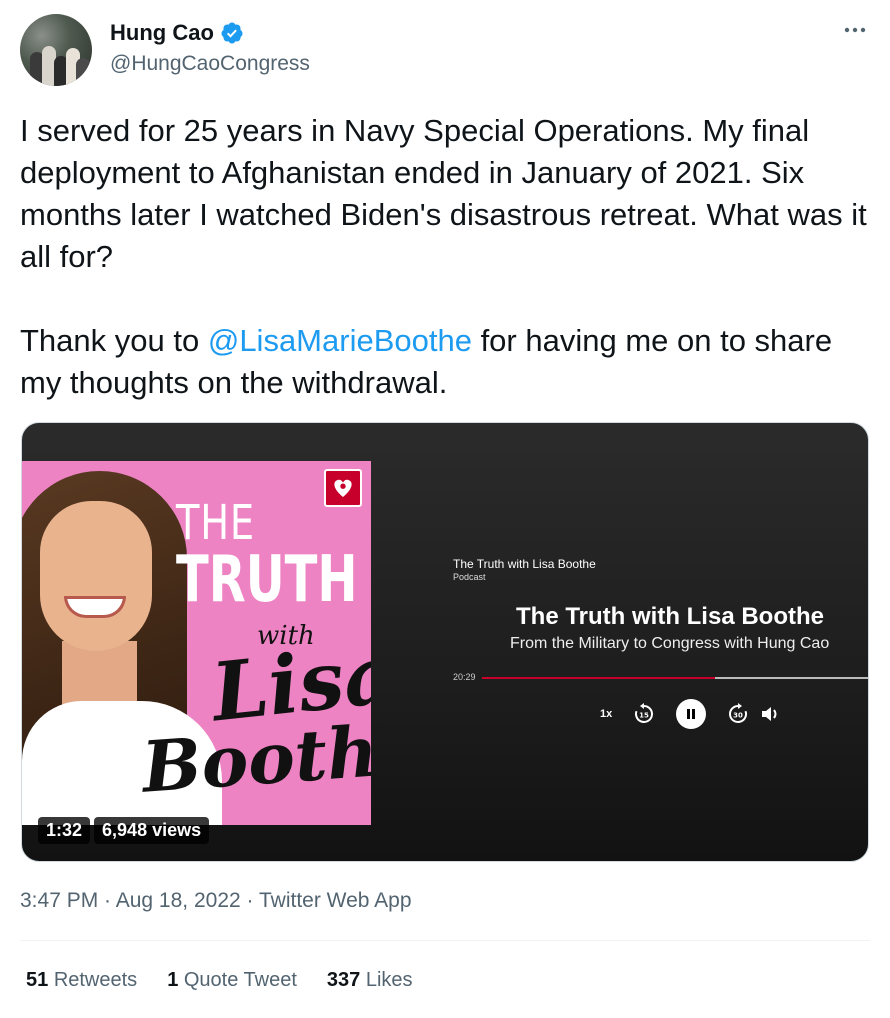 The image size is (890, 1018). What do you see at coordinates (606, 714) in the screenshot?
I see `playback-speed-button: 1x` at bounding box center [606, 714].